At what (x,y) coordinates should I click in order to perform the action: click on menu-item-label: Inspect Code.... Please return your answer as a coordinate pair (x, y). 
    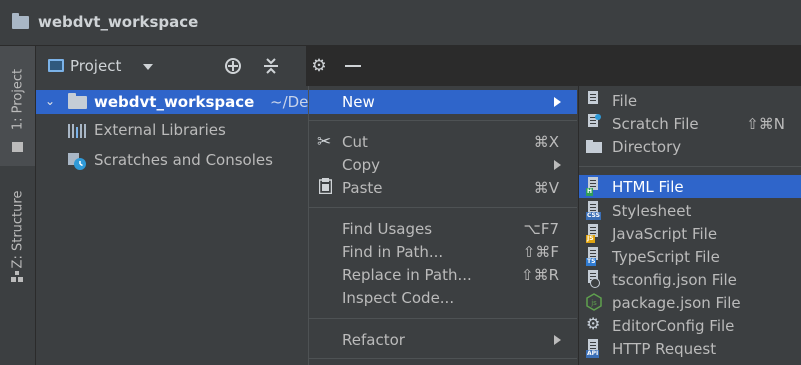
    Looking at the image, I should click on (398, 298).